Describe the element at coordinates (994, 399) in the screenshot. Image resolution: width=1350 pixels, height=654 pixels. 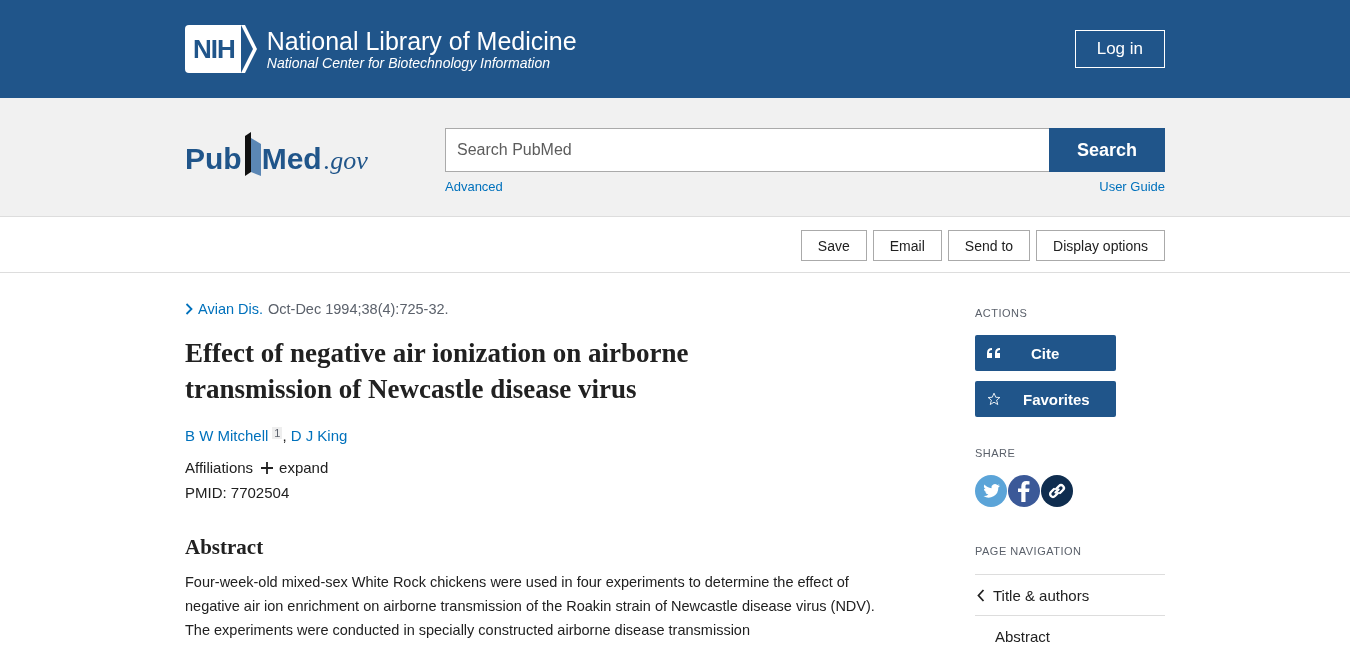
I see `star-icon` at that location.